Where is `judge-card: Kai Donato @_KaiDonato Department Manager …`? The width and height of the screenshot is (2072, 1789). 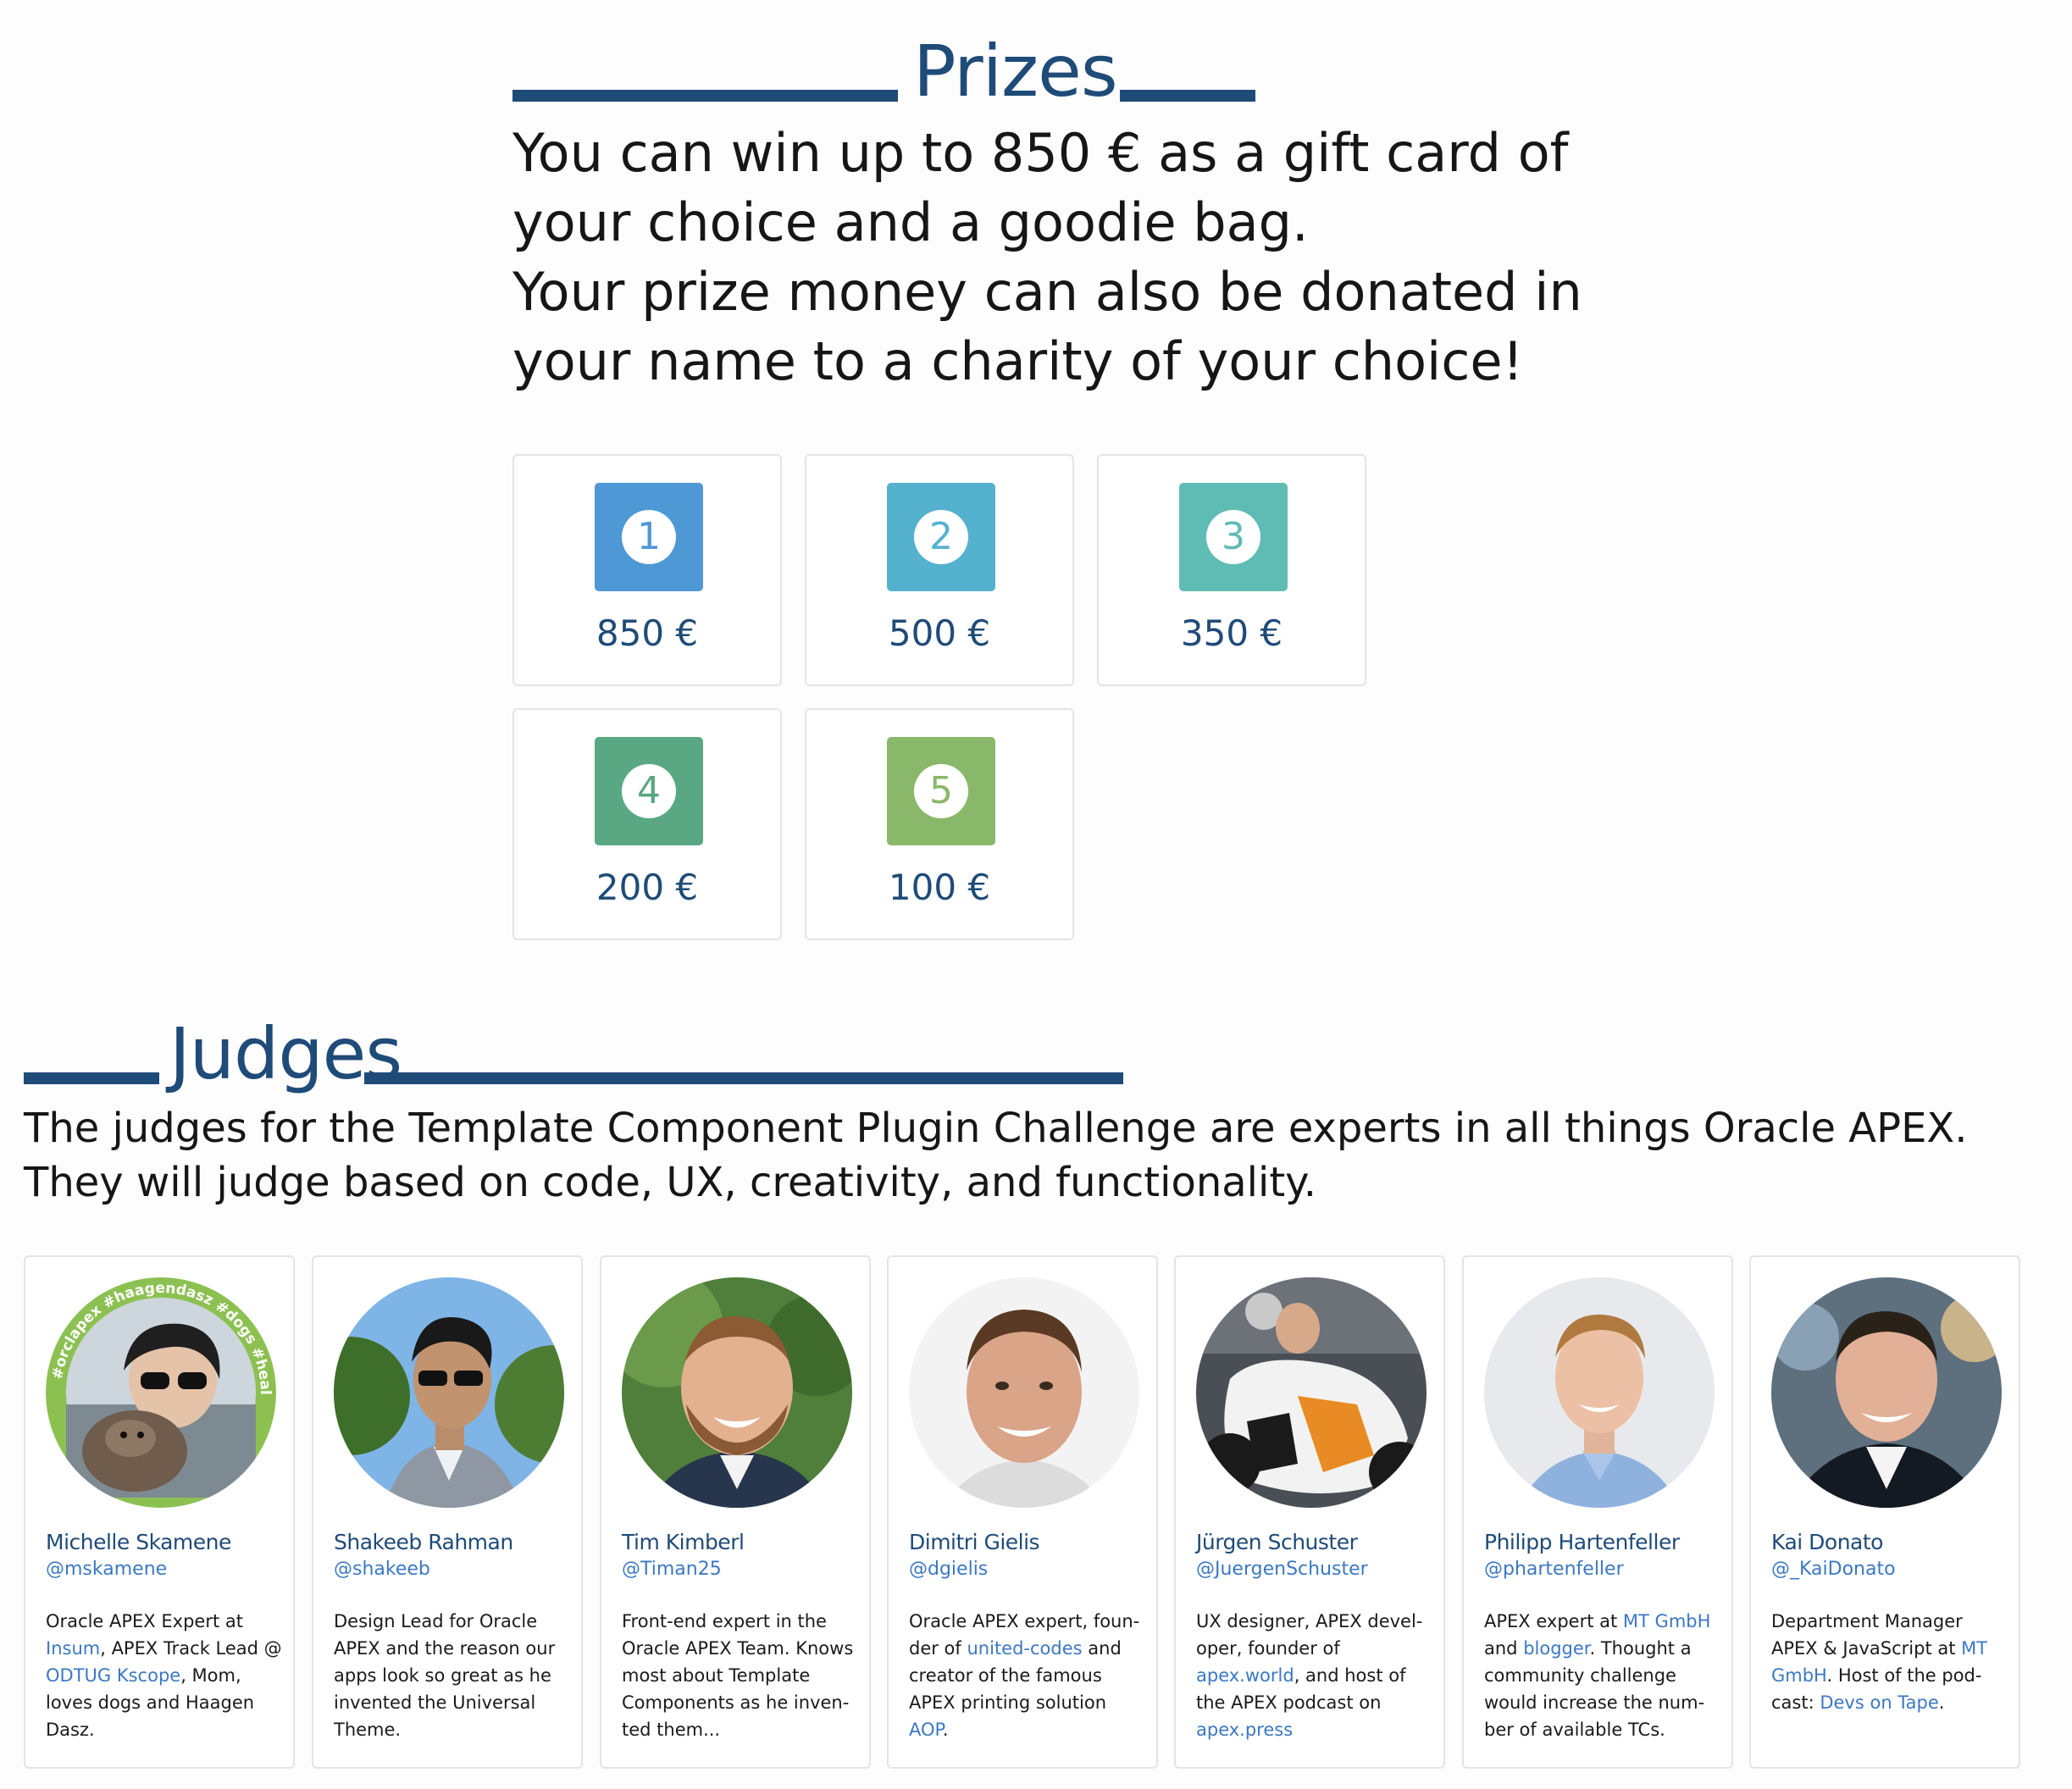 judge-card: Kai Donato @_KaiDonato Department Manager … is located at coordinates (1884, 1512).